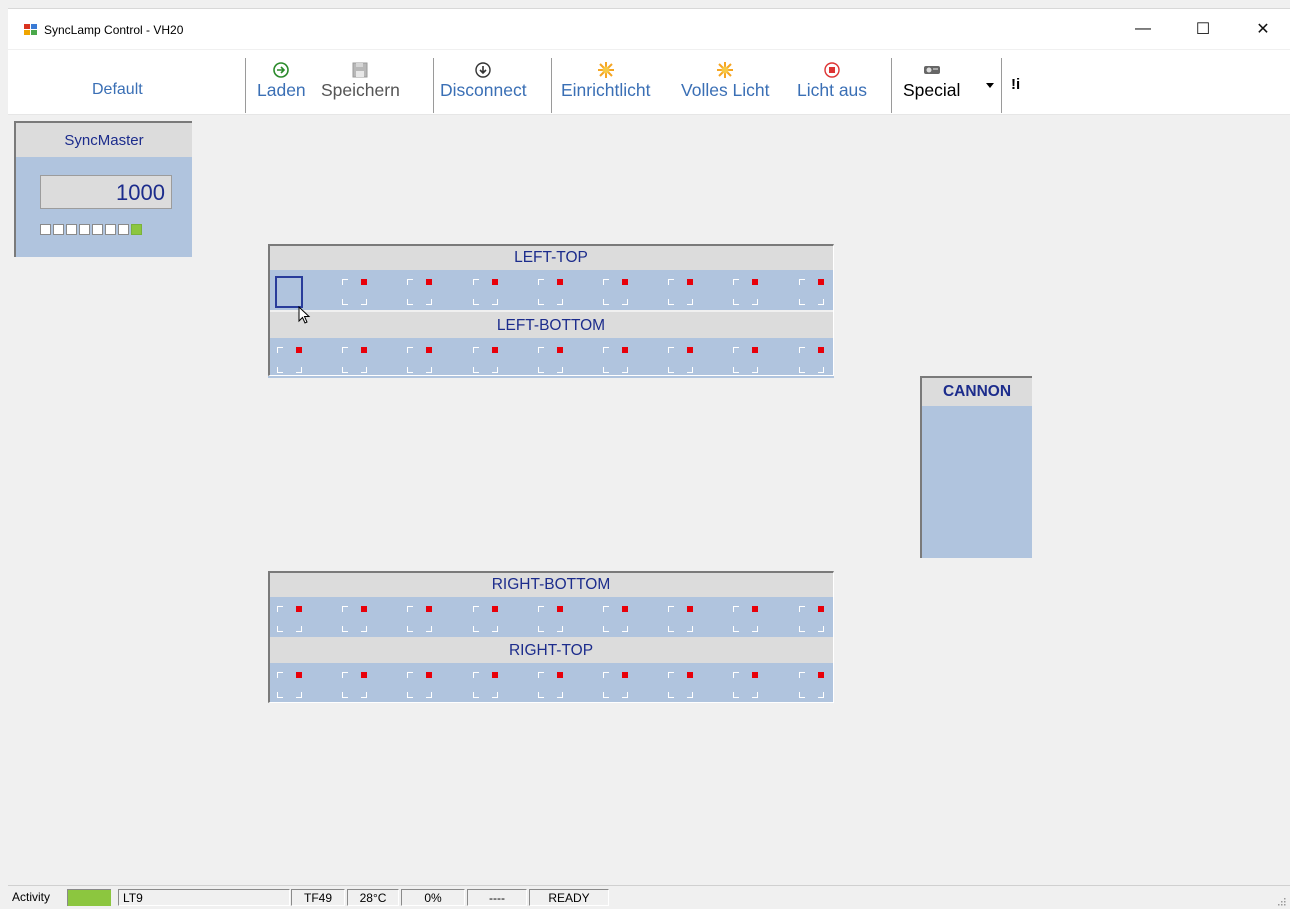 This screenshot has width=1290, height=909. I want to click on syncmaster-panel: SyncMaster 1000, so click(103, 189).